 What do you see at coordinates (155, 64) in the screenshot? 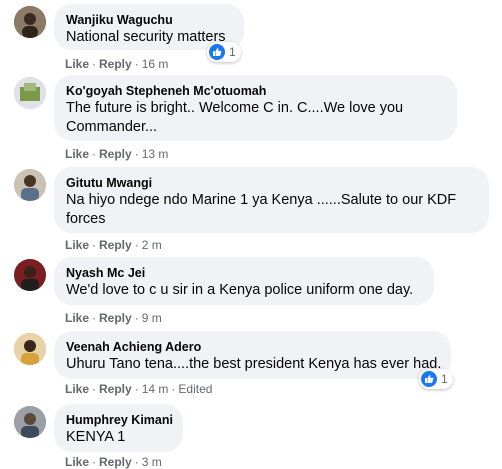
I see `comment-time: 16 m` at bounding box center [155, 64].